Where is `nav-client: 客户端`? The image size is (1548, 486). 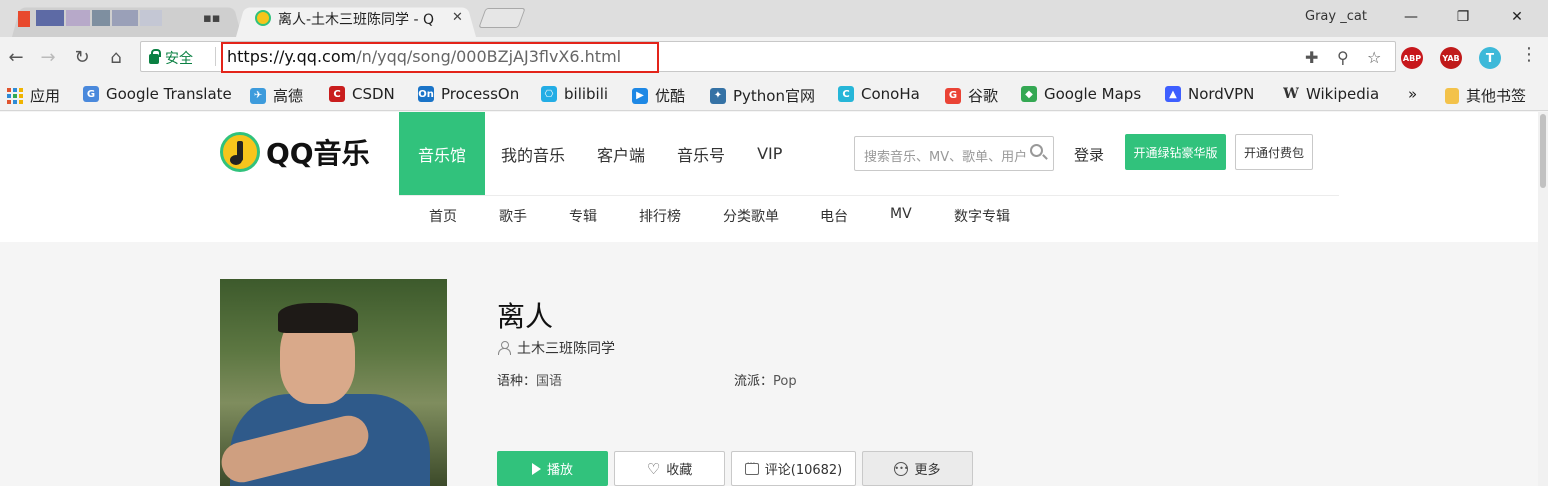 nav-client: 客户端 is located at coordinates (621, 153).